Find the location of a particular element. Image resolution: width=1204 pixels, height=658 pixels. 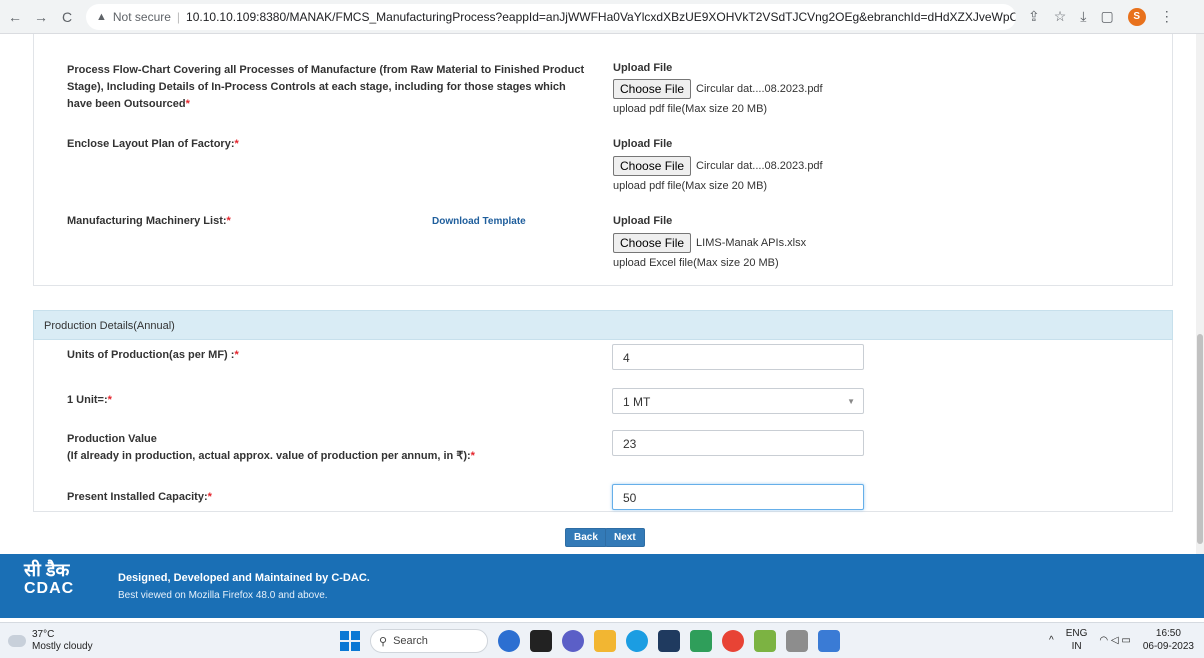

weather-text: Mostly cloudy is located at coordinates (62, 646).